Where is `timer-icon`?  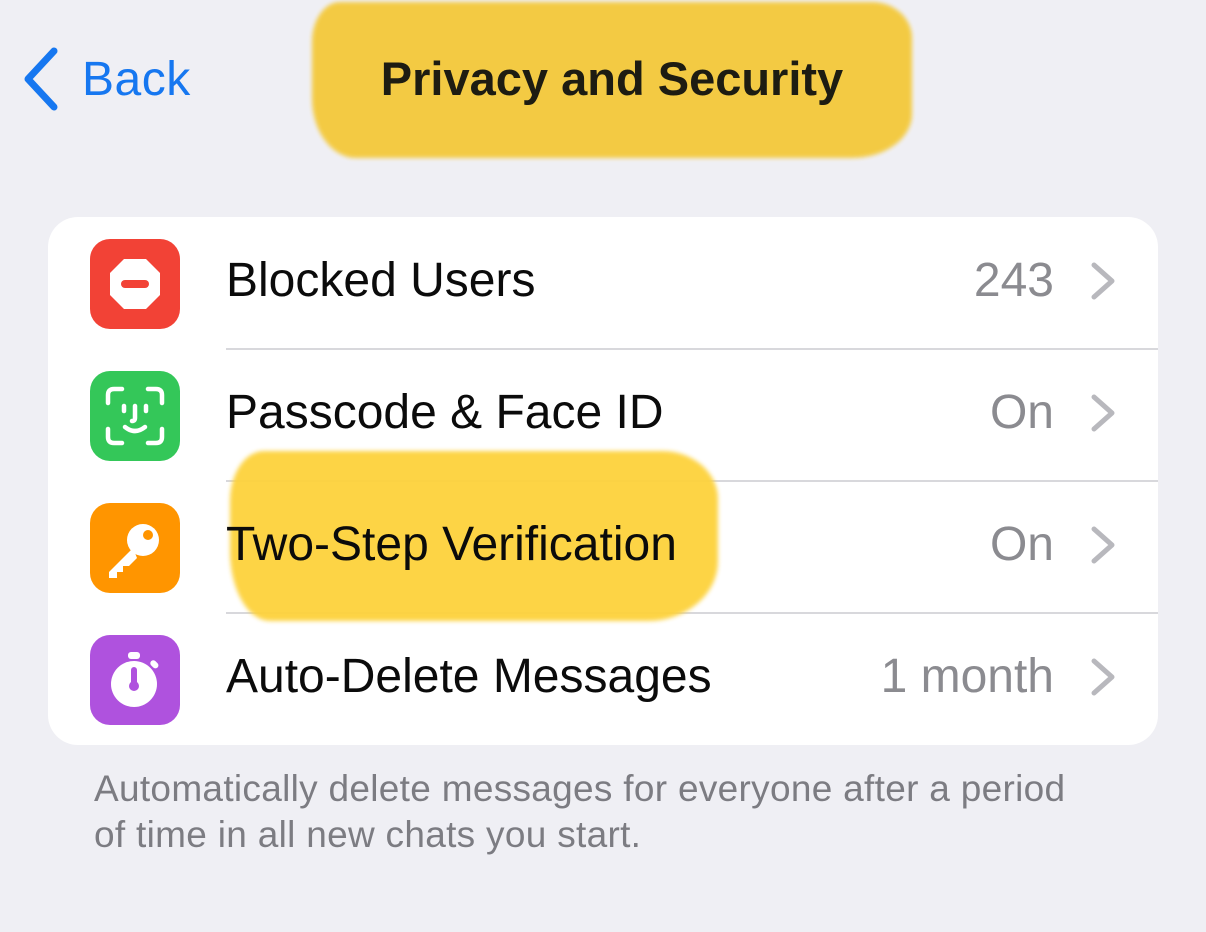
timer-icon is located at coordinates (135, 680).